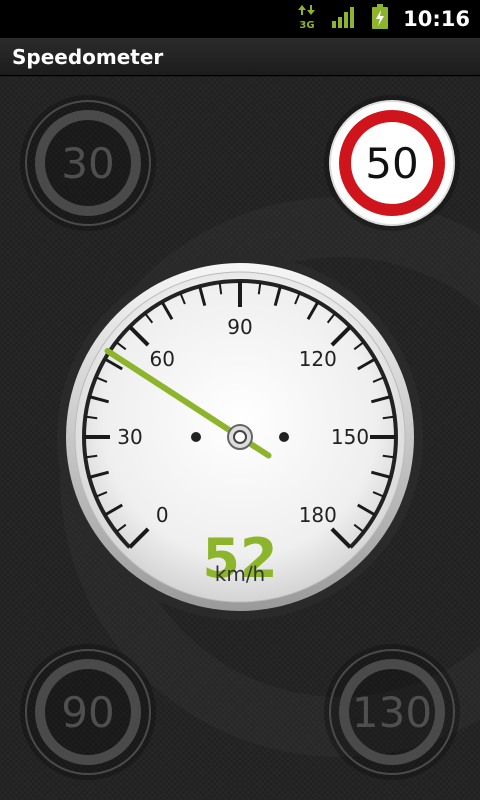  What do you see at coordinates (307, 25) in the screenshot?
I see `svg-text: 3G` at bounding box center [307, 25].